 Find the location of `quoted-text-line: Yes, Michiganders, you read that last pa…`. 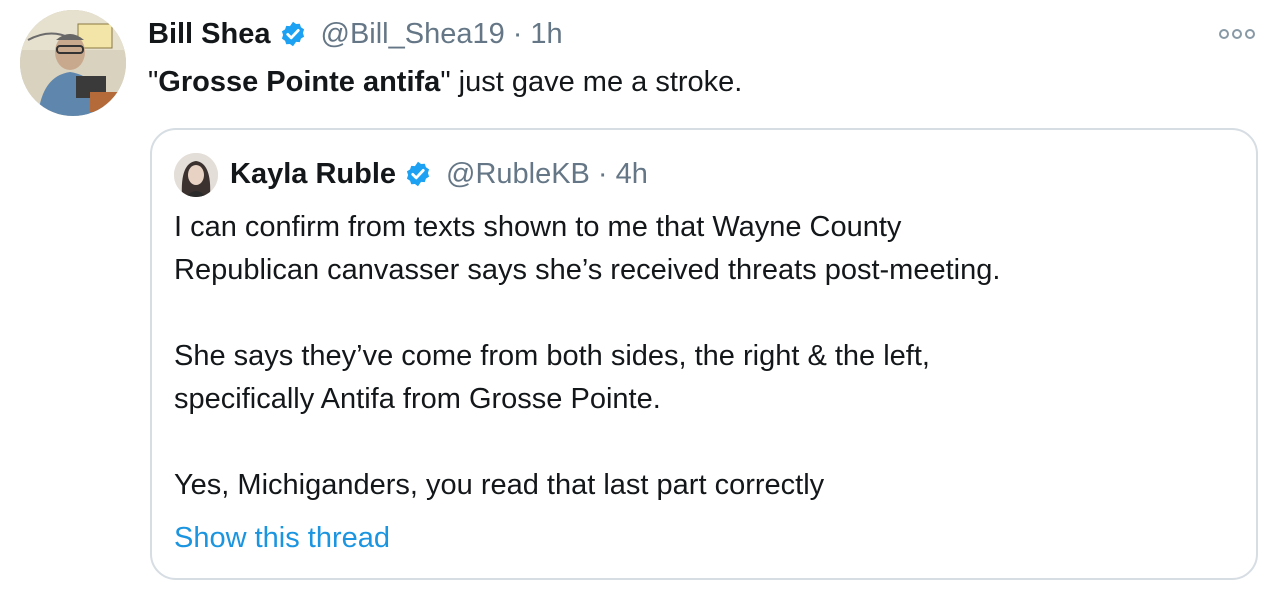

quoted-text-line: Yes, Michiganders, you read that last pa… is located at coordinates (499, 485).